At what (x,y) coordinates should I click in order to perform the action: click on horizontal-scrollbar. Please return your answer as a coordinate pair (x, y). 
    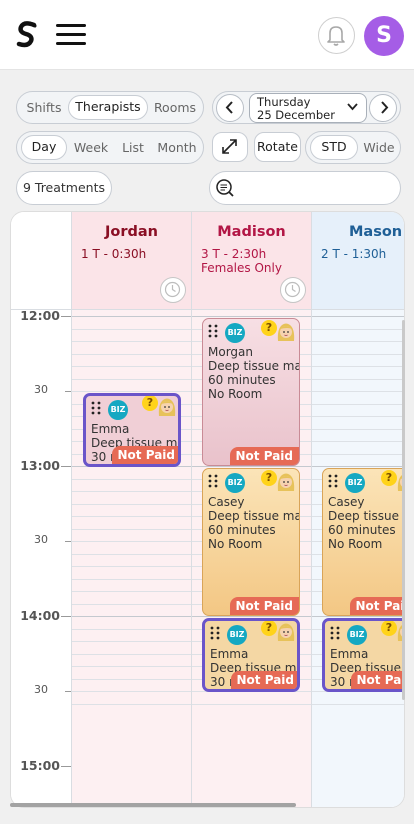
    Looking at the image, I should click on (153, 805).